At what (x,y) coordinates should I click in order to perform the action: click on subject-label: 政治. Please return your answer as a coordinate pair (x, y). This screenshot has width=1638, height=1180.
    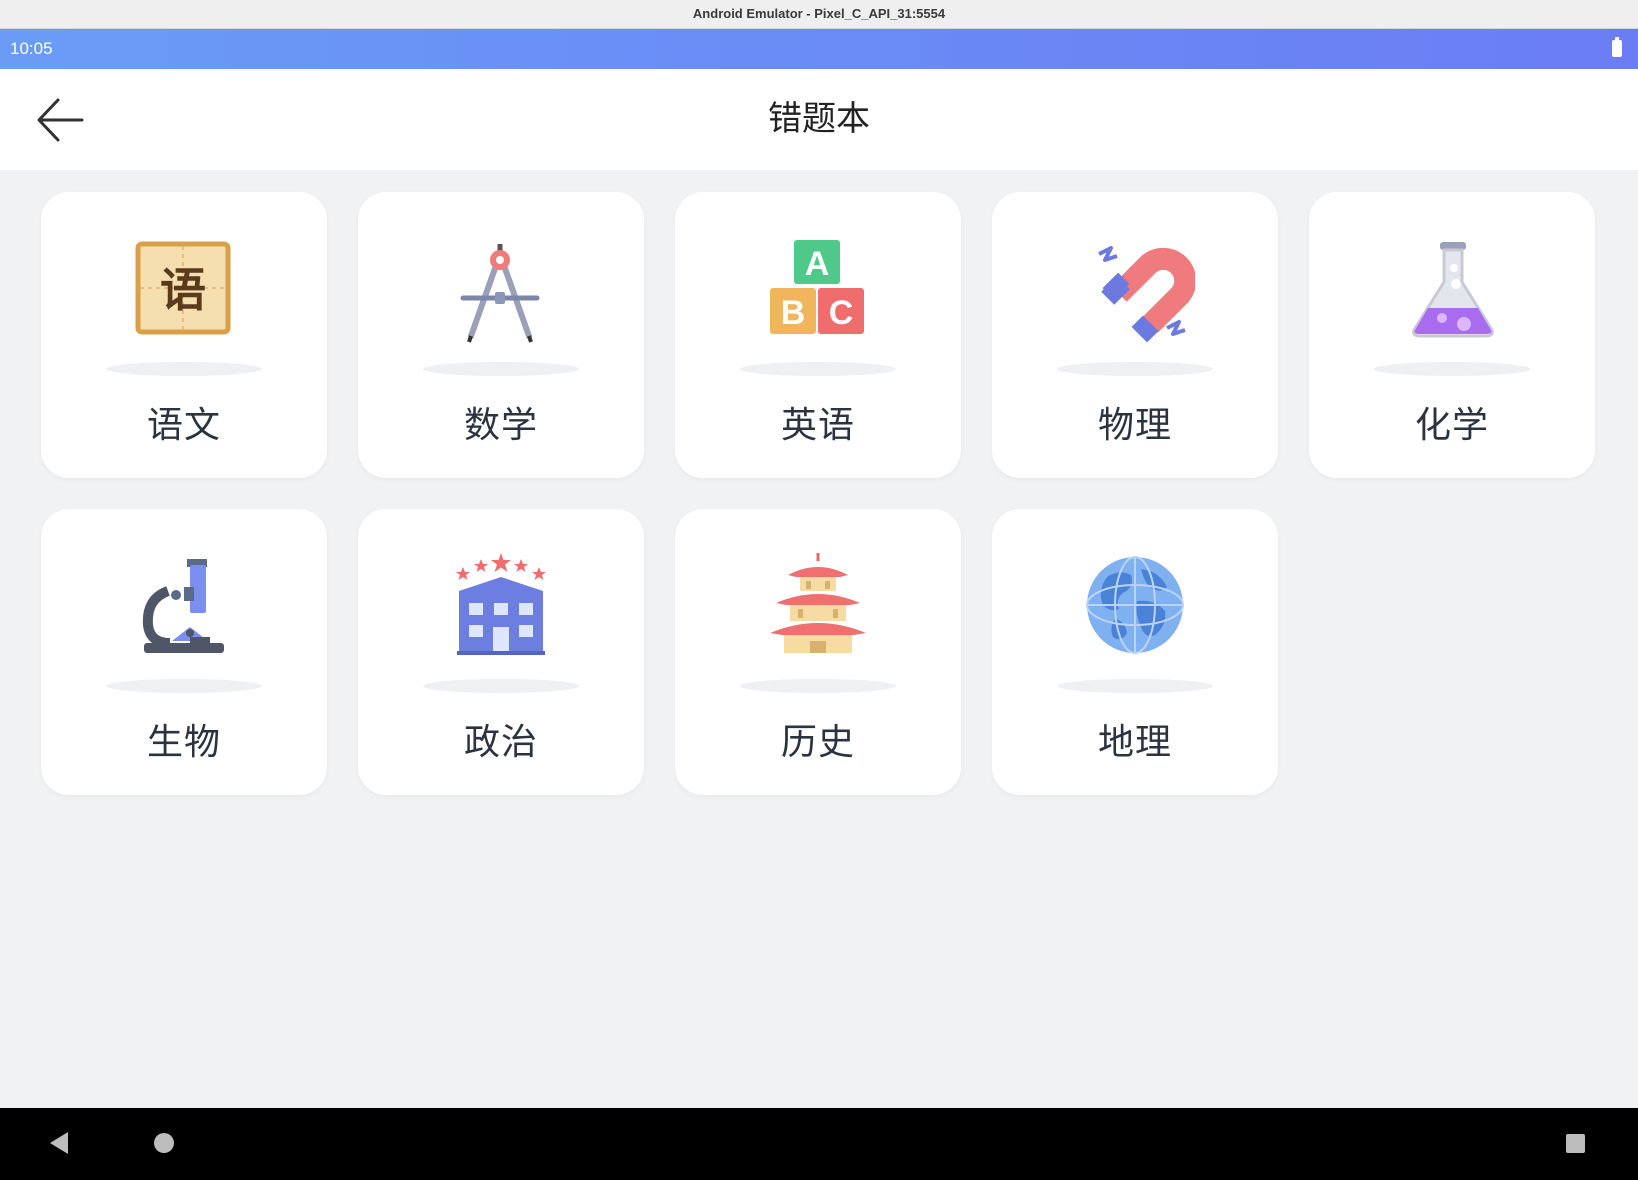
    Looking at the image, I should click on (500, 742).